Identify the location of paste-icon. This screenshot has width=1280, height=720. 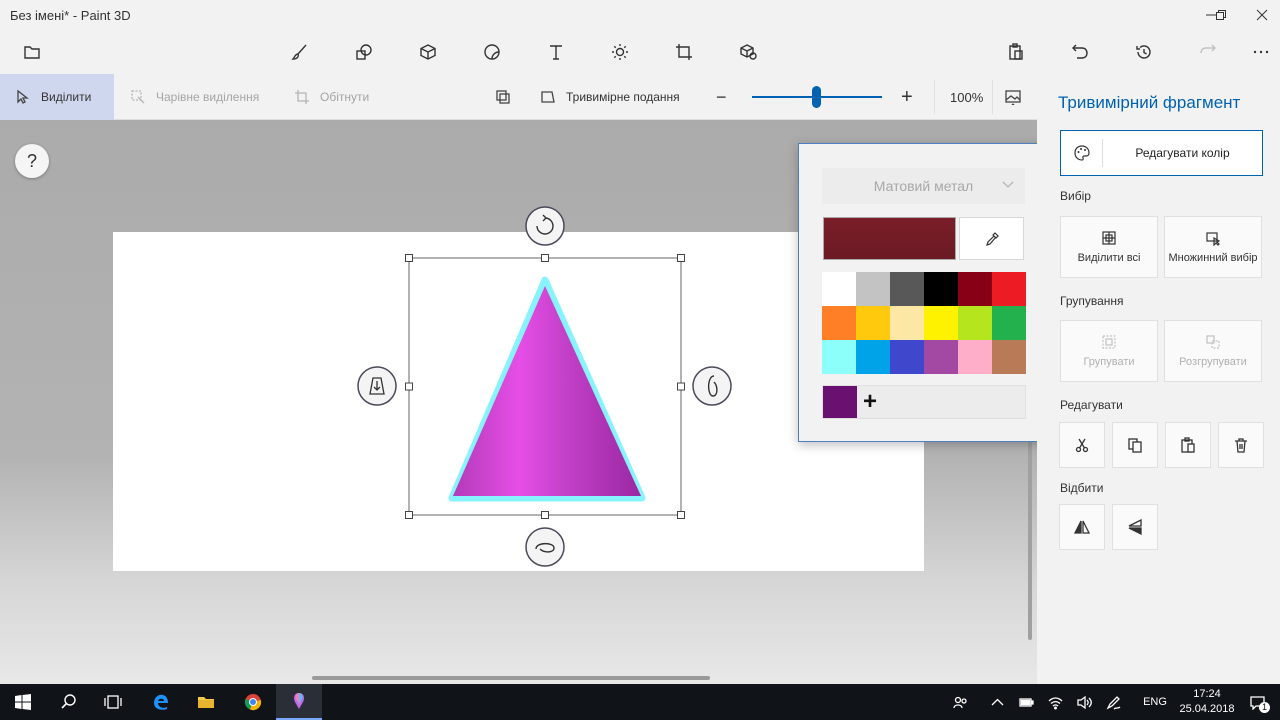
(1188, 445).